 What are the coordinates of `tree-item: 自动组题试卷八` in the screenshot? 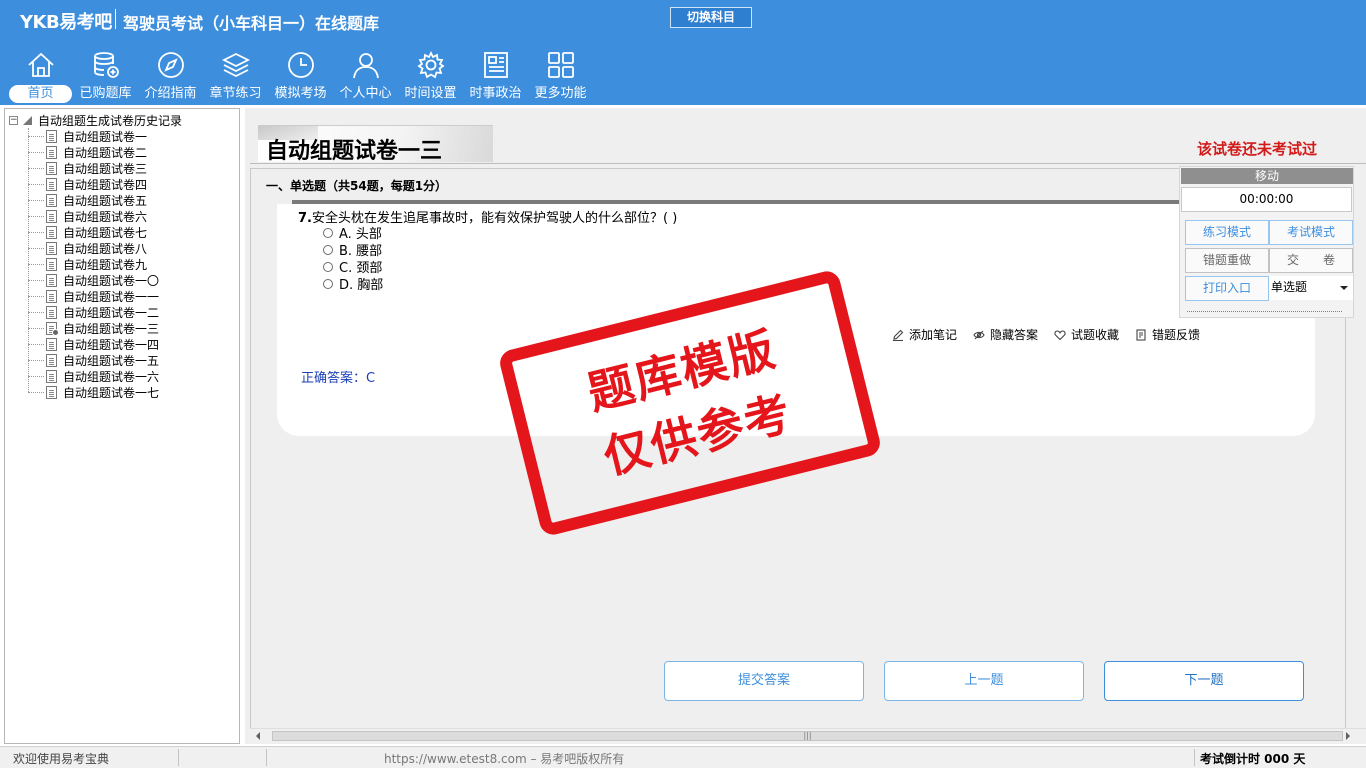 It's located at (93, 248).